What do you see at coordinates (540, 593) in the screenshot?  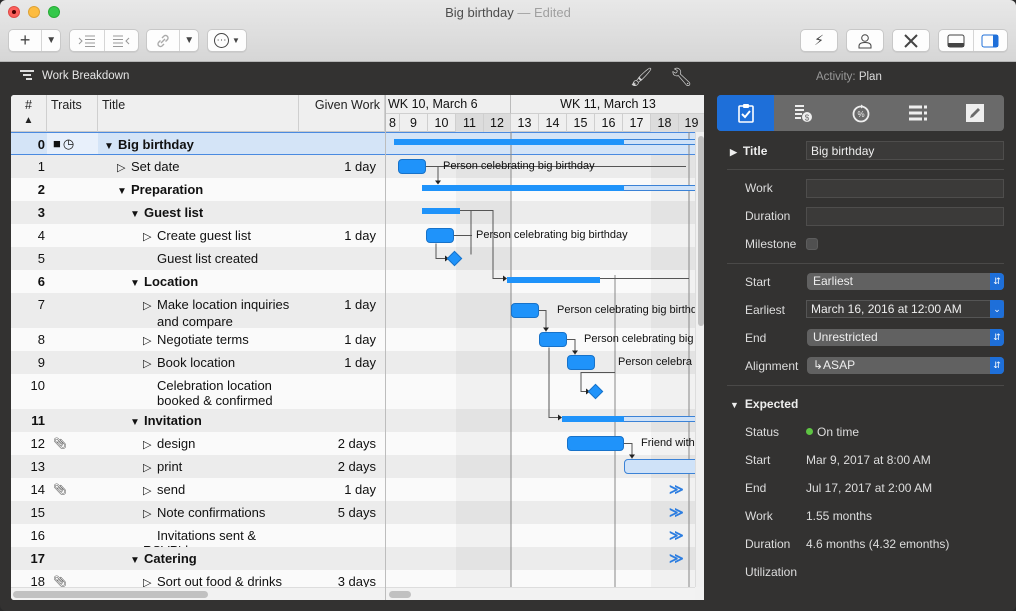 I see `gantt-horizontal-scrollbar` at bounding box center [540, 593].